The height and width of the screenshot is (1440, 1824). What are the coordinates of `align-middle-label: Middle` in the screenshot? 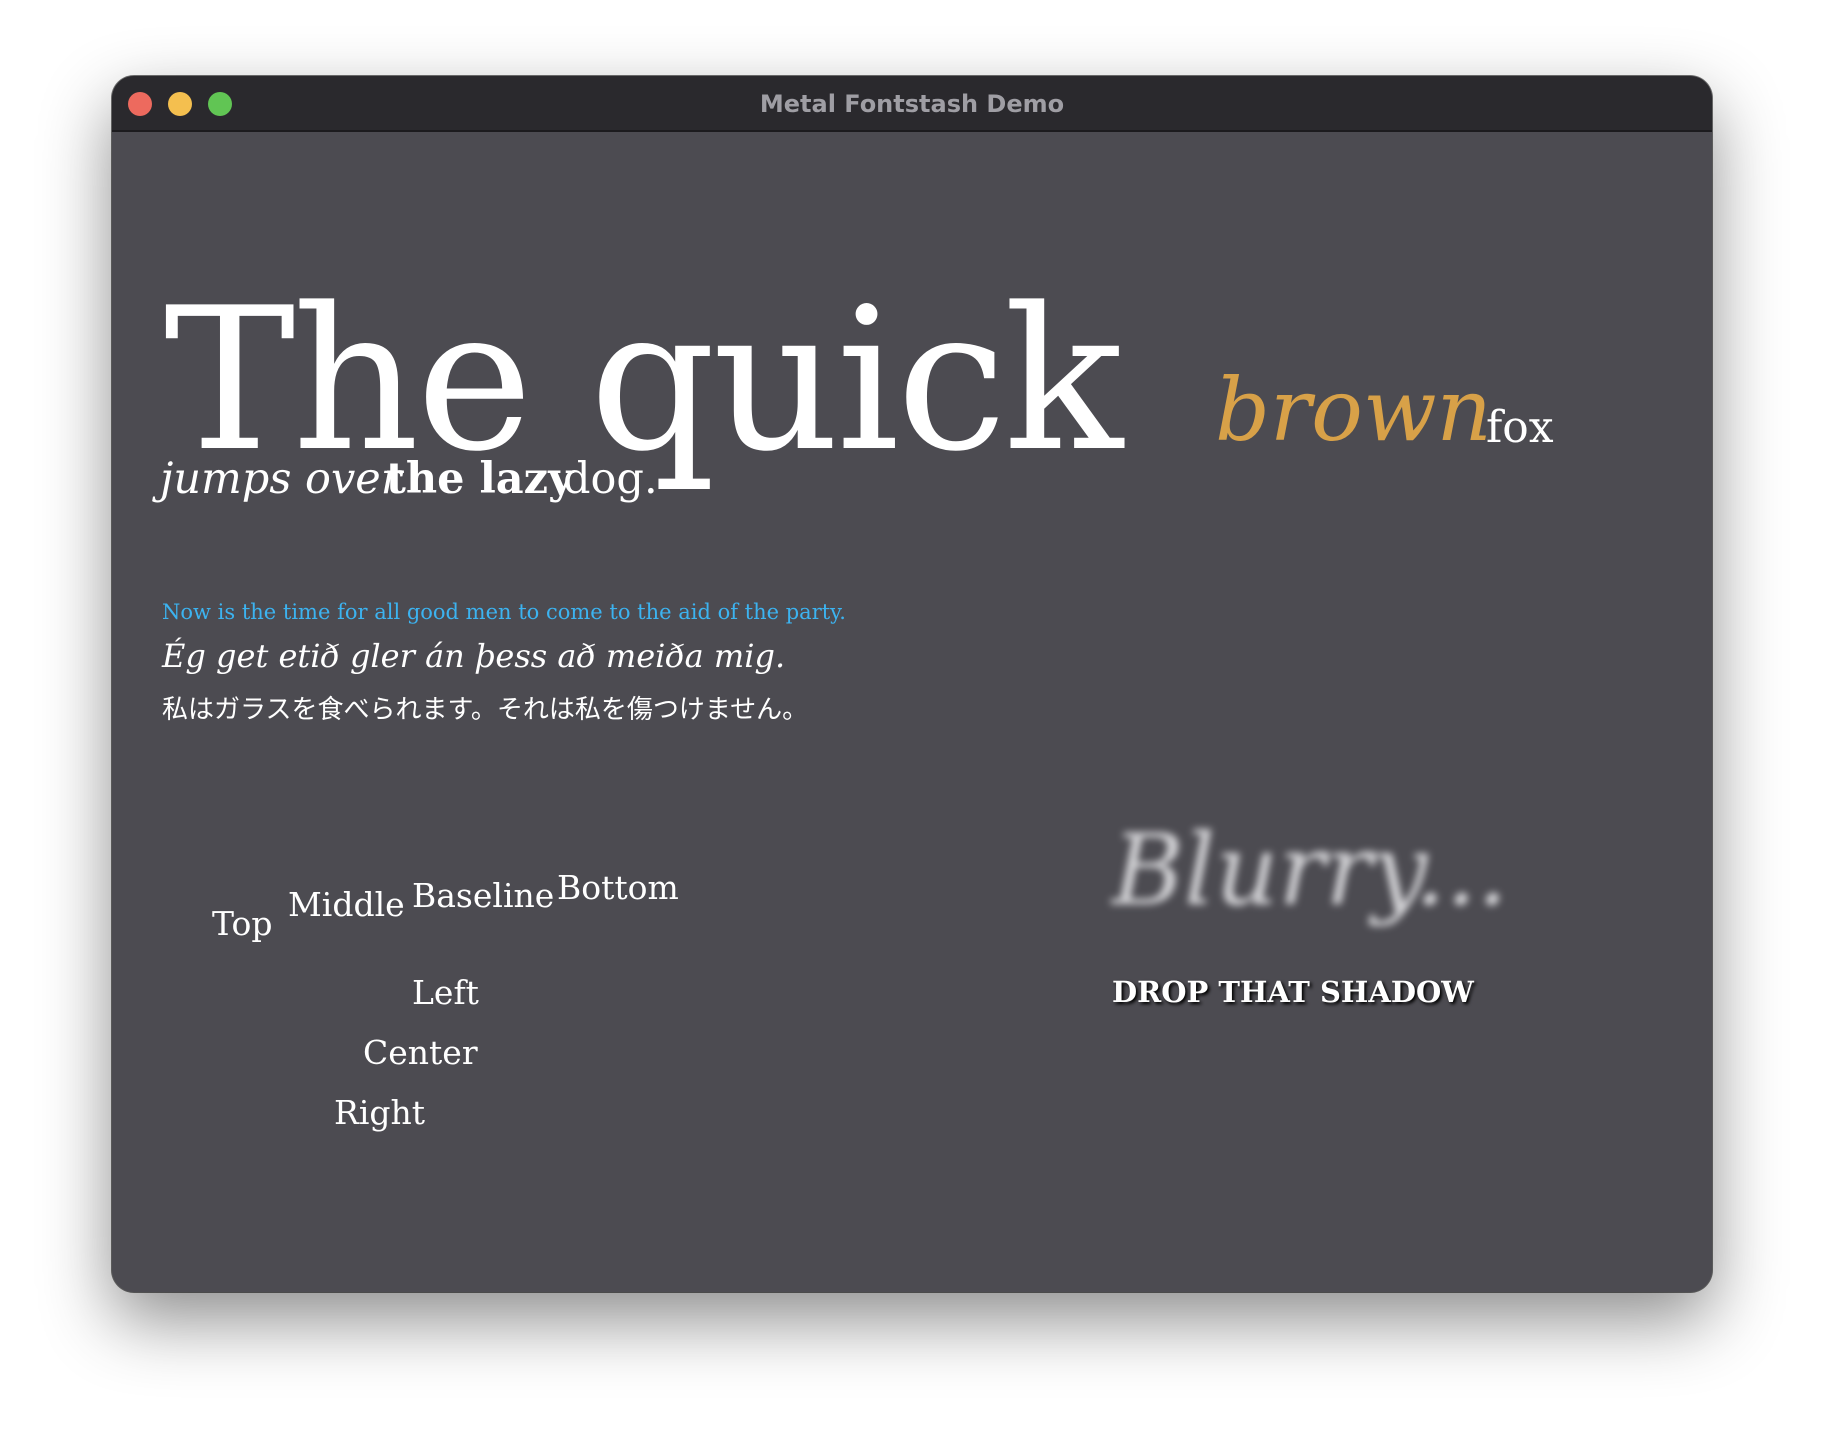 It's located at (346, 904).